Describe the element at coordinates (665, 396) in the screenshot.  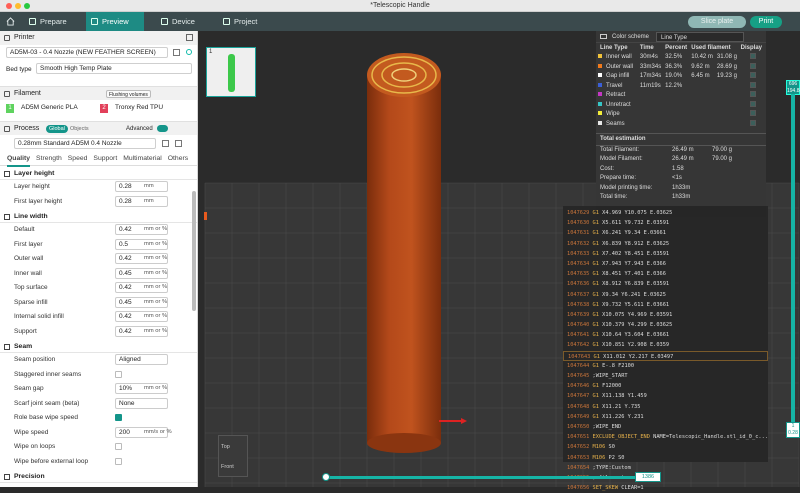
I see `gcode-line: 1047647 G1 X11.138 Y1.459` at that location.